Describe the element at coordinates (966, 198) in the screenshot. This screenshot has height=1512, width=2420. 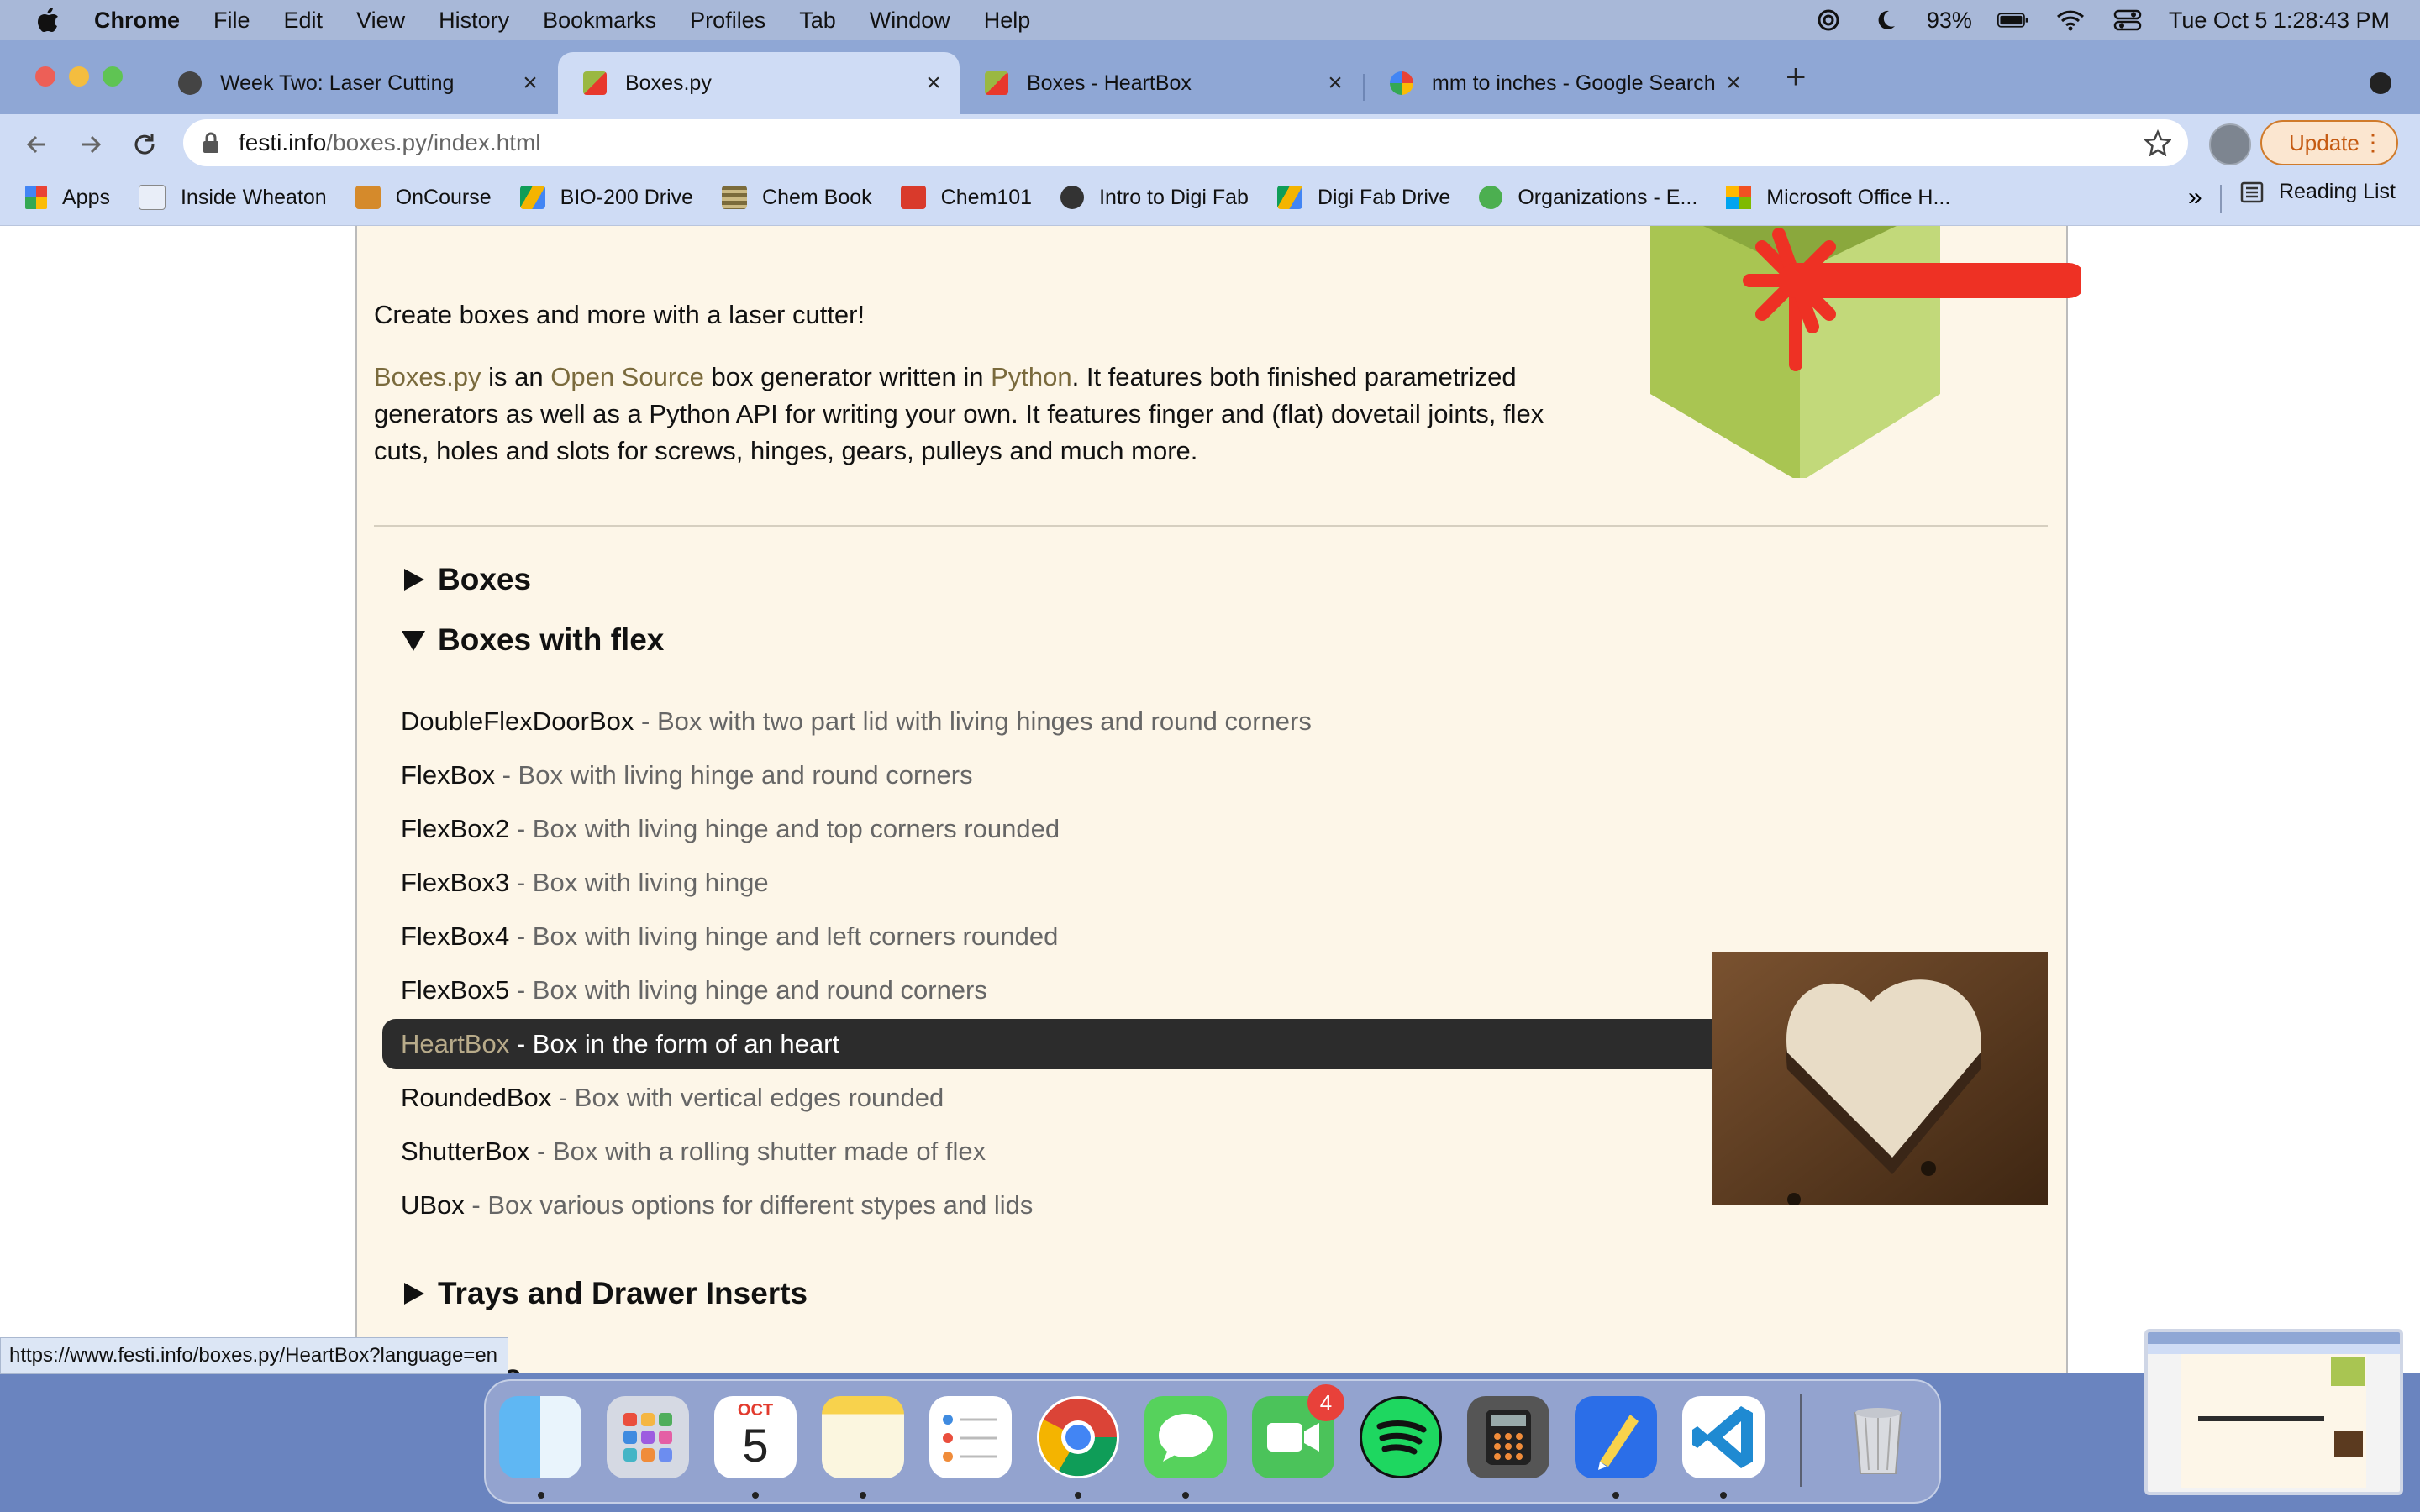
I see `bookmark-chem101: Chem101` at that location.